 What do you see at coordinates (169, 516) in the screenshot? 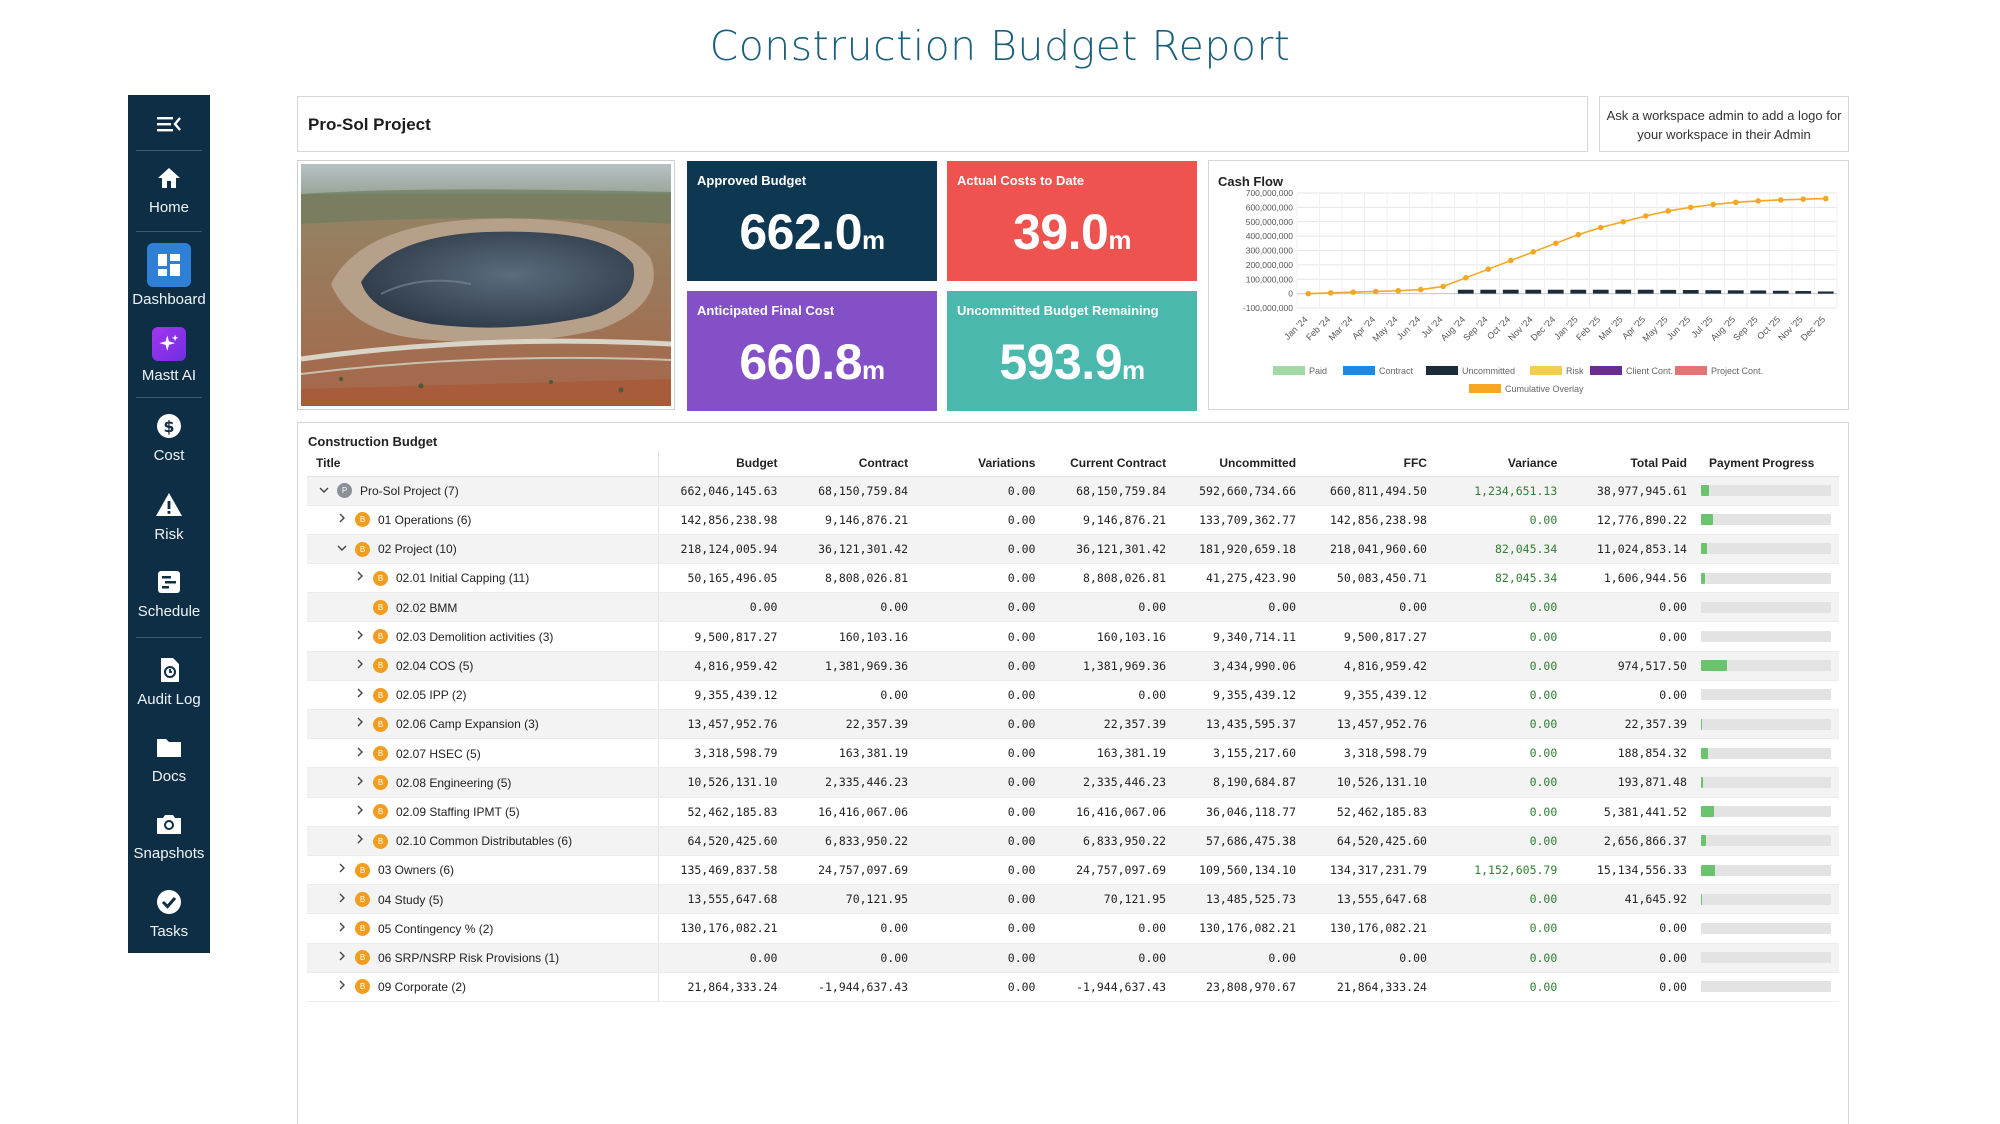
I see `sidebar-item-risk: Risk` at bounding box center [169, 516].